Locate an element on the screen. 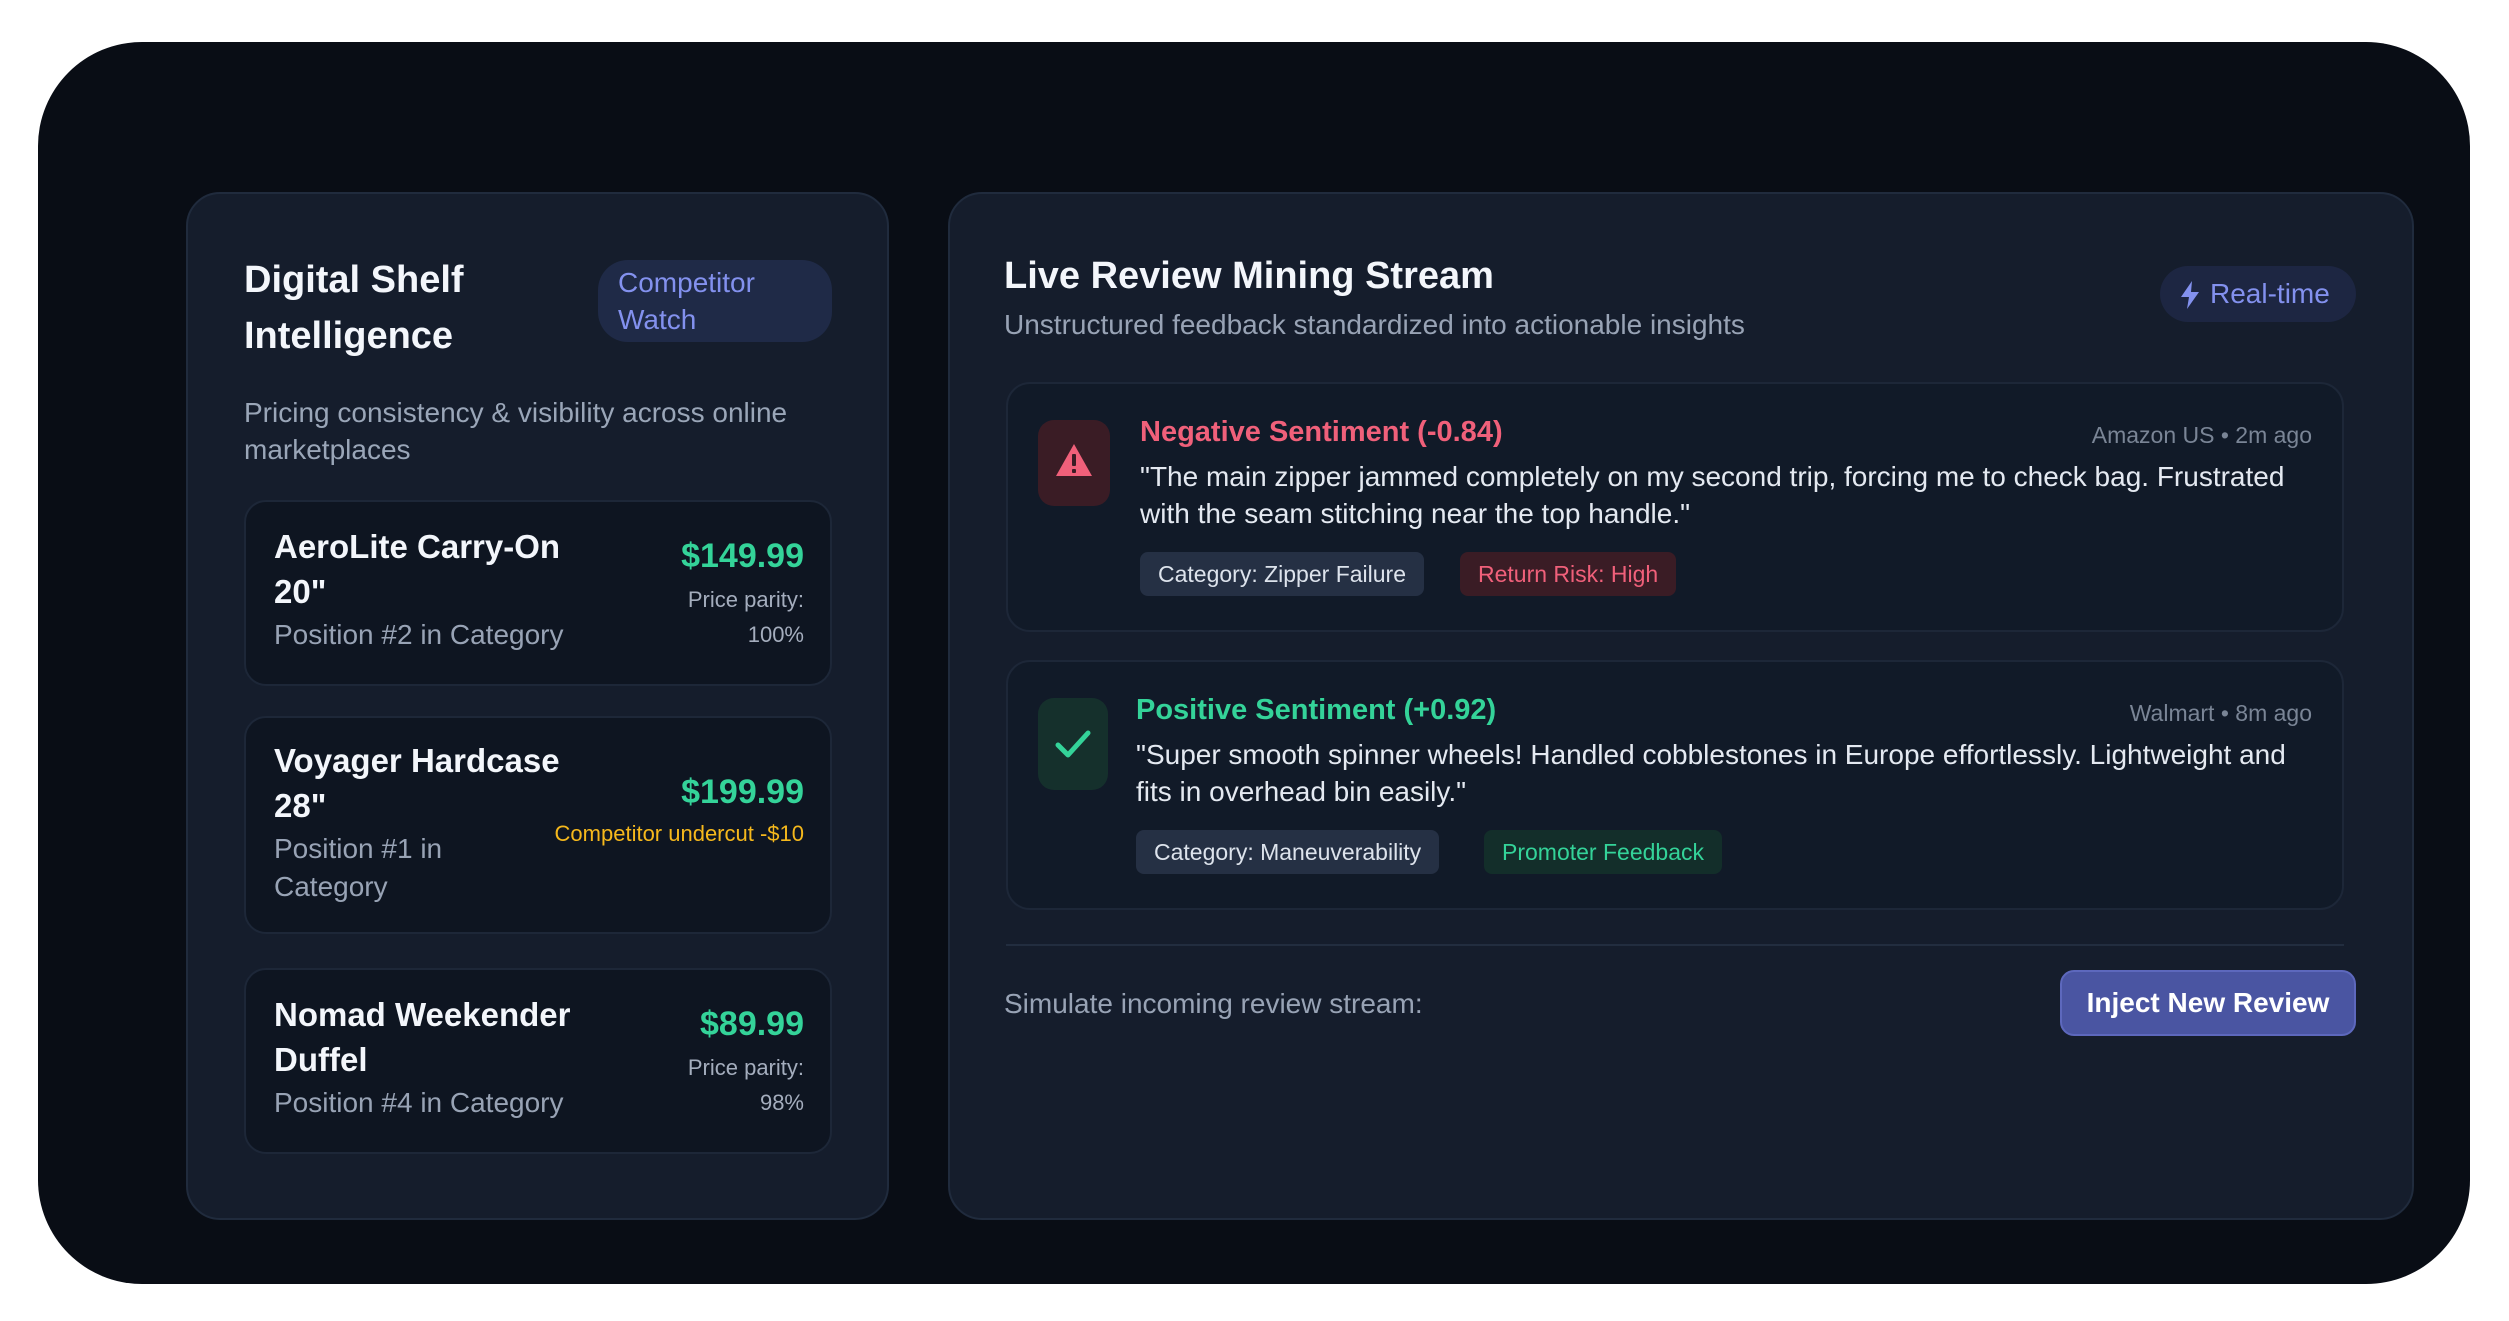 The width and height of the screenshot is (2509, 1321). divider is located at coordinates (1675, 945).